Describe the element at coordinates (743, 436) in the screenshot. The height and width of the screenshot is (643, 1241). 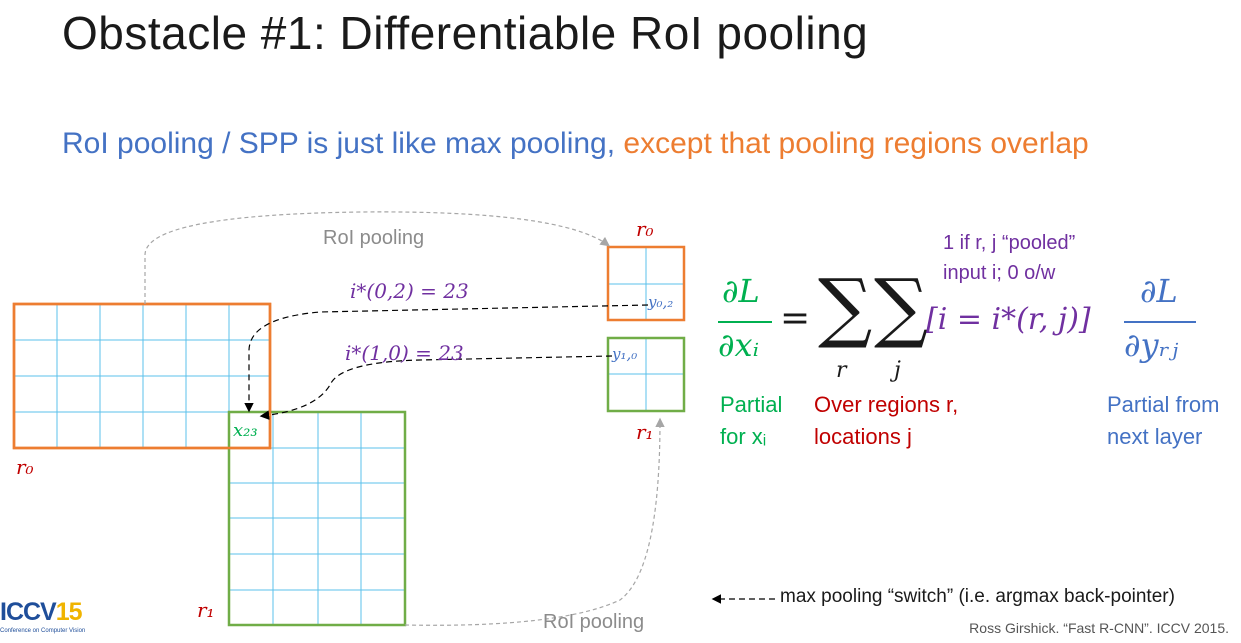
I see `caption-partial-line2: for xᵢ` at that location.